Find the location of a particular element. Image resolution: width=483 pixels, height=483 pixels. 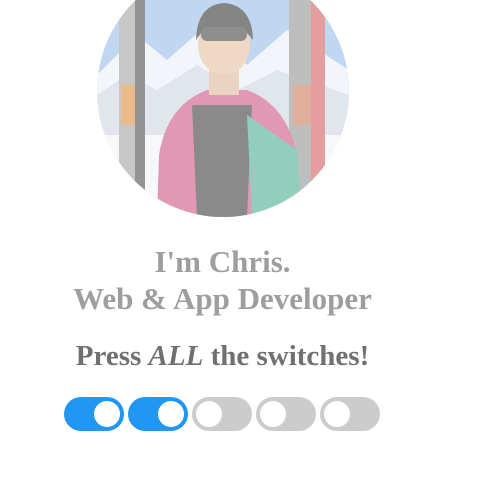

switch-group is located at coordinates (222, 414).